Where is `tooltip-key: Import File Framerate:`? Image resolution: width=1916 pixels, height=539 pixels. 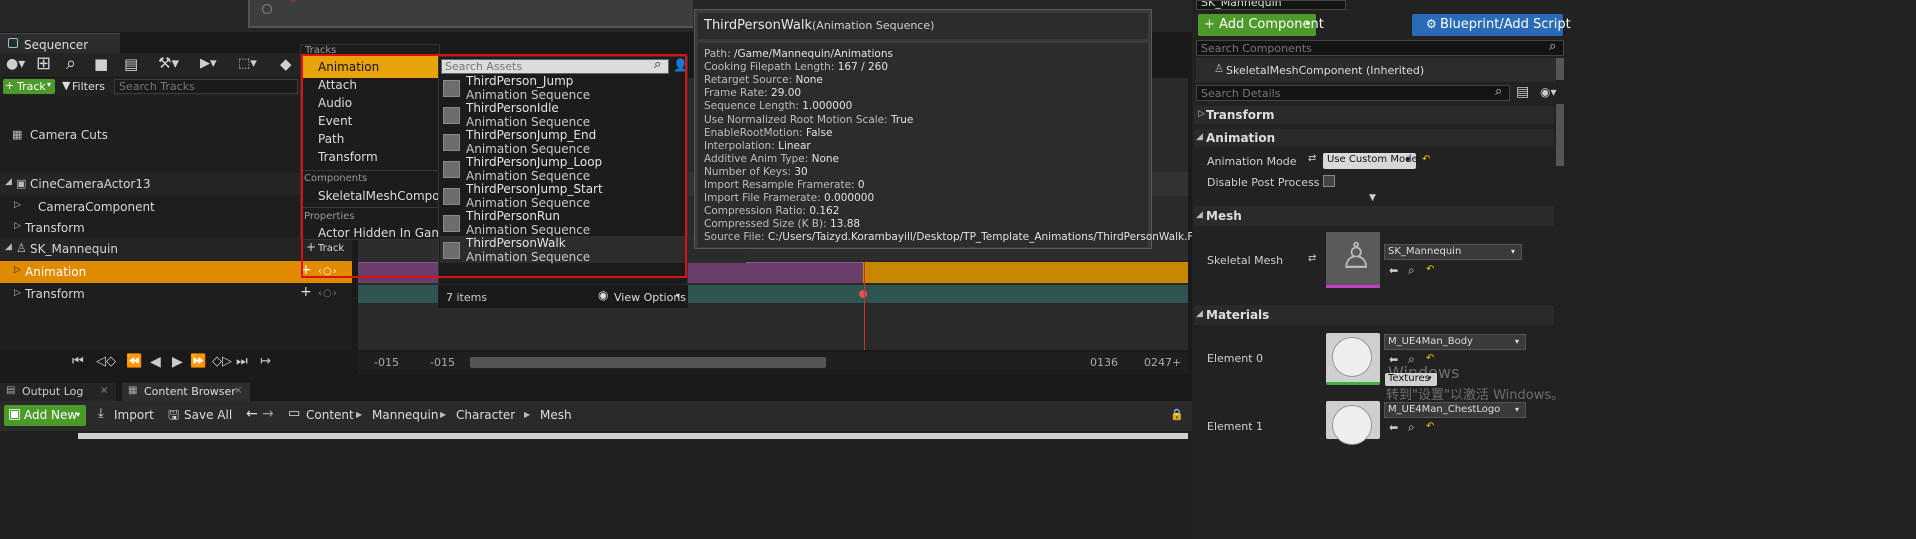
tooltip-key: Import File Framerate: is located at coordinates (762, 198).